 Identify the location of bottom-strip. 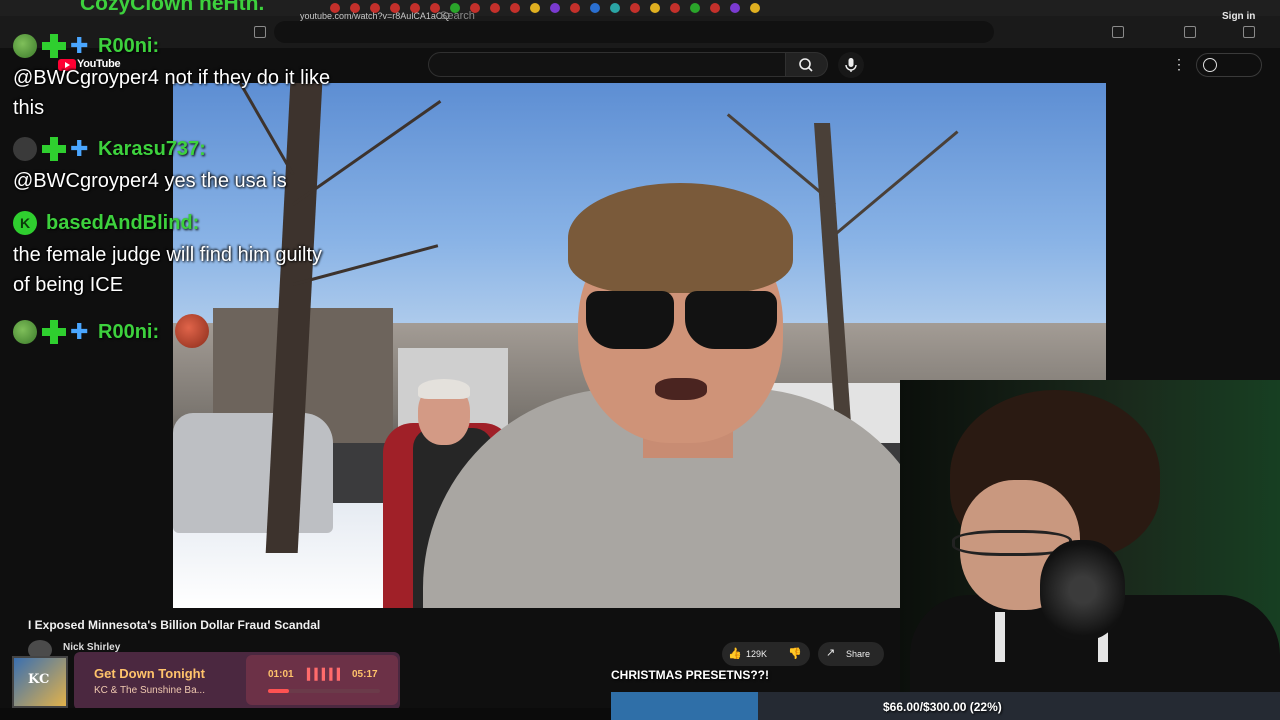
(305, 714).